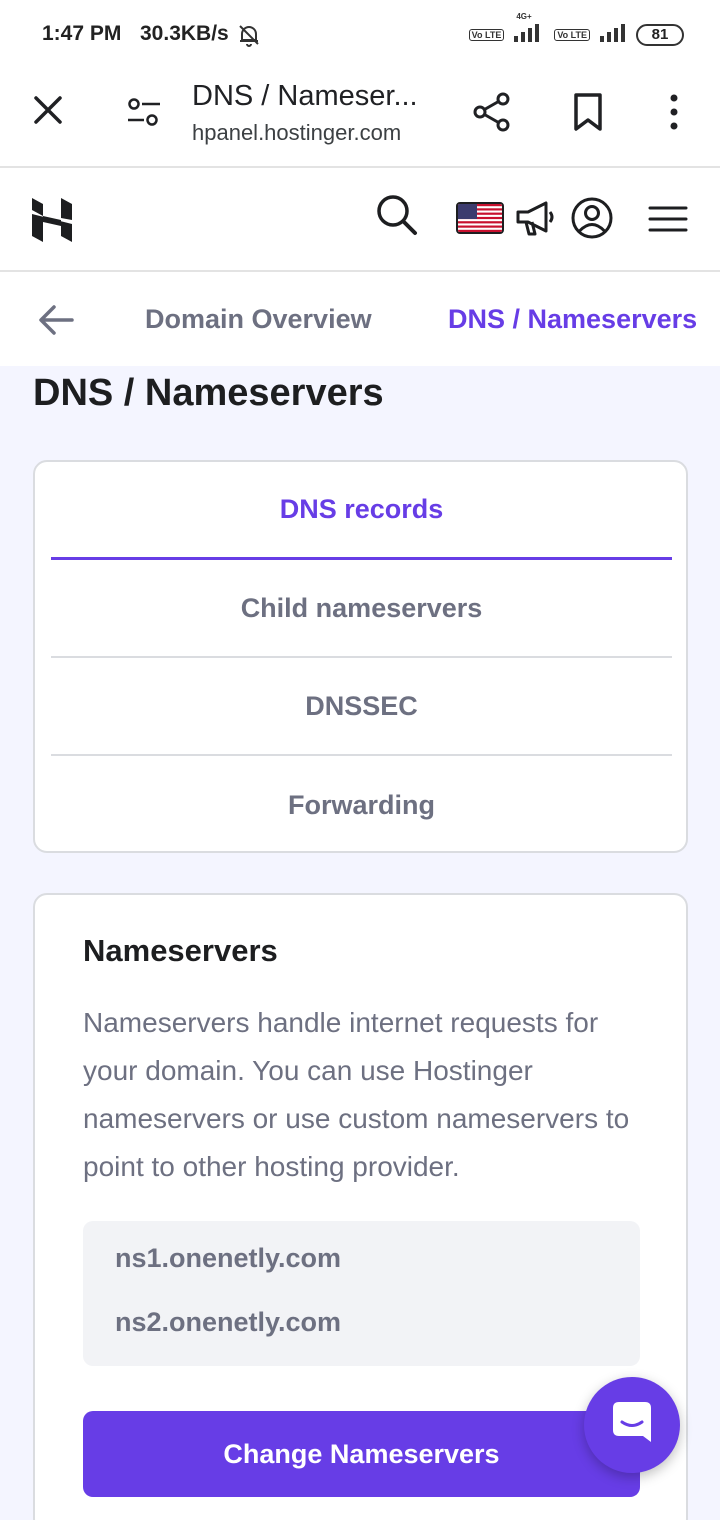 Image resolution: width=720 pixels, height=1520 pixels. What do you see at coordinates (572, 34) in the screenshot?
I see `volte-badge-2: Vo LTE` at bounding box center [572, 34].